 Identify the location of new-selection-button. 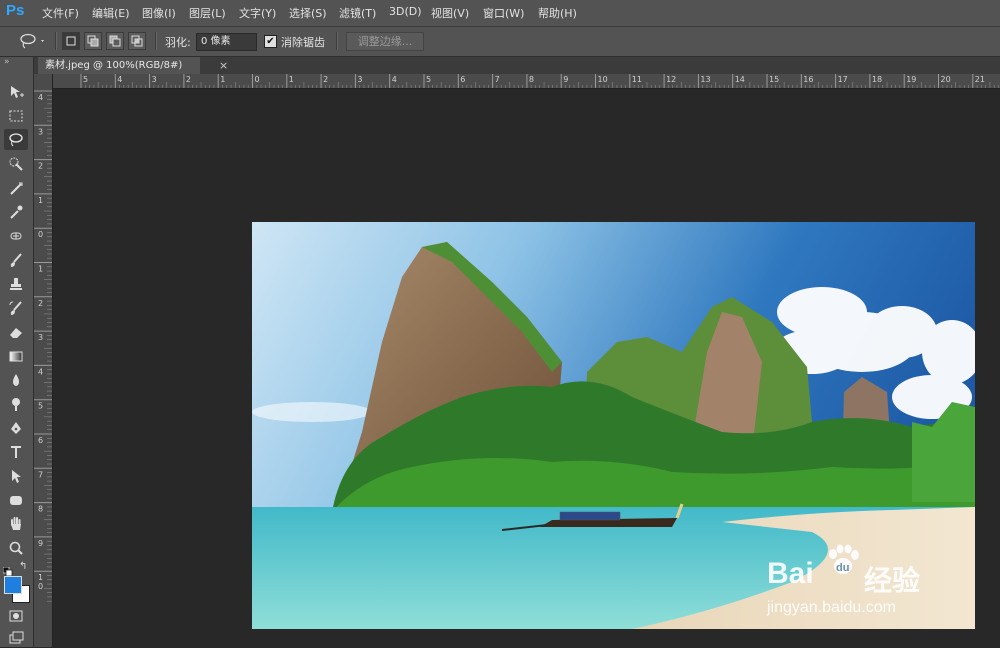
(71, 41).